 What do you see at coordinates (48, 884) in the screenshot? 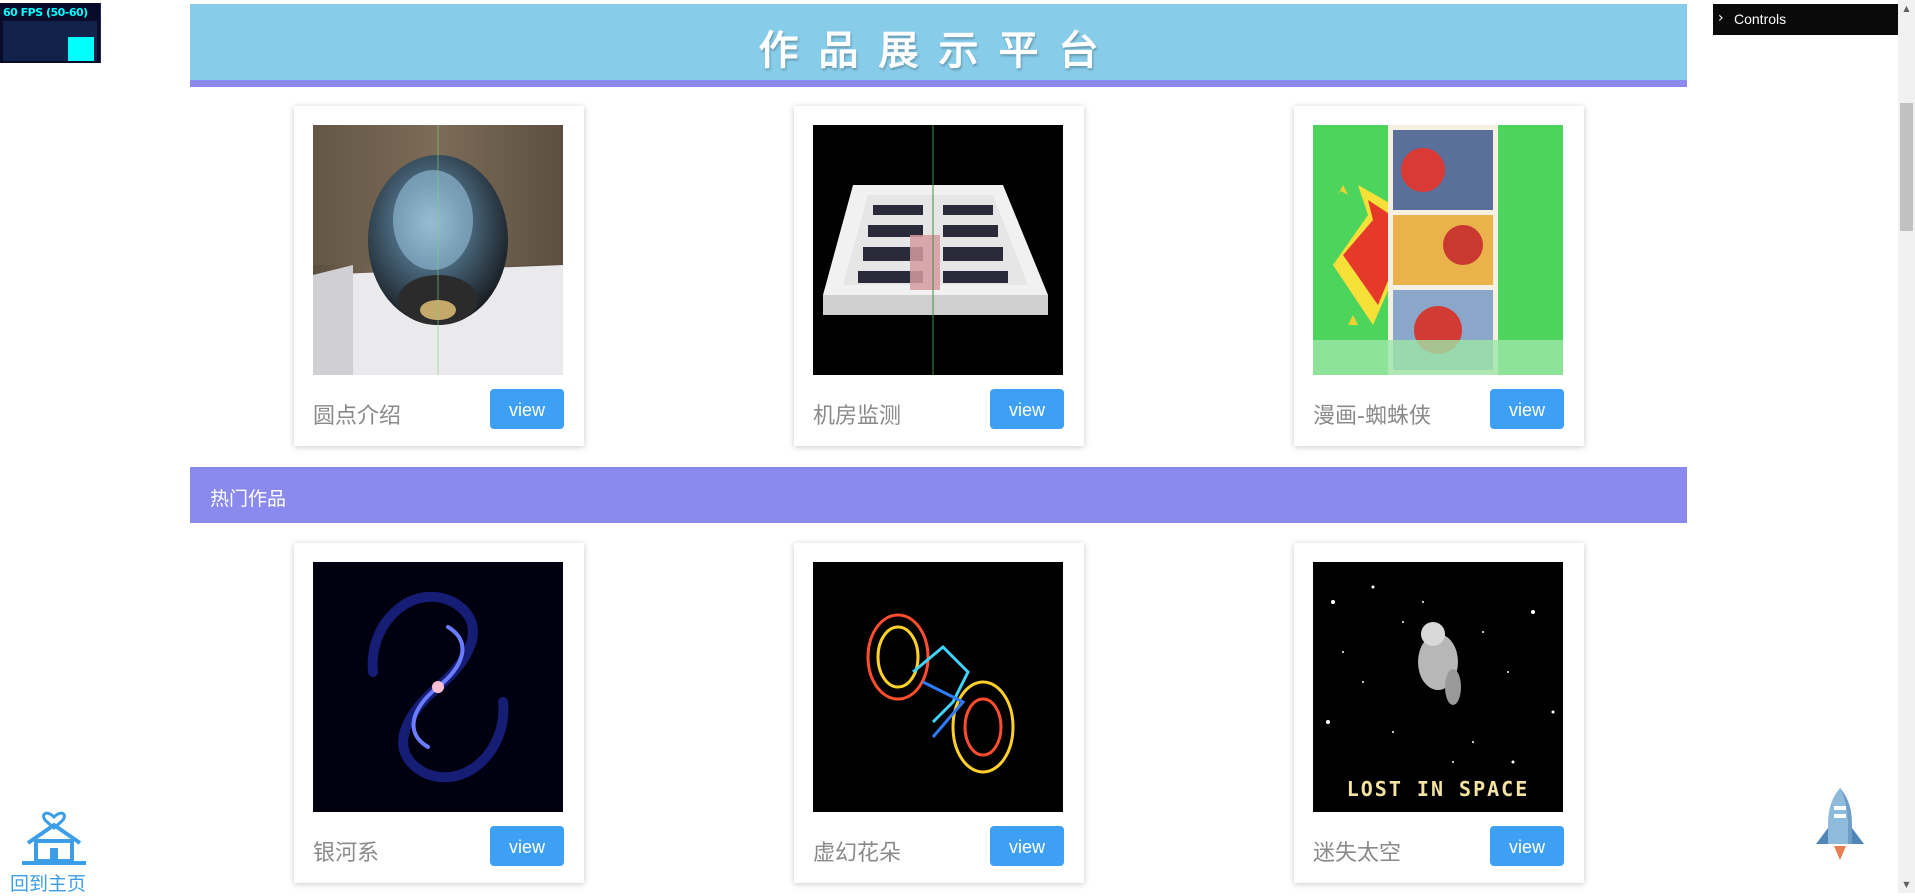
I see `home-label: 回到主页` at bounding box center [48, 884].